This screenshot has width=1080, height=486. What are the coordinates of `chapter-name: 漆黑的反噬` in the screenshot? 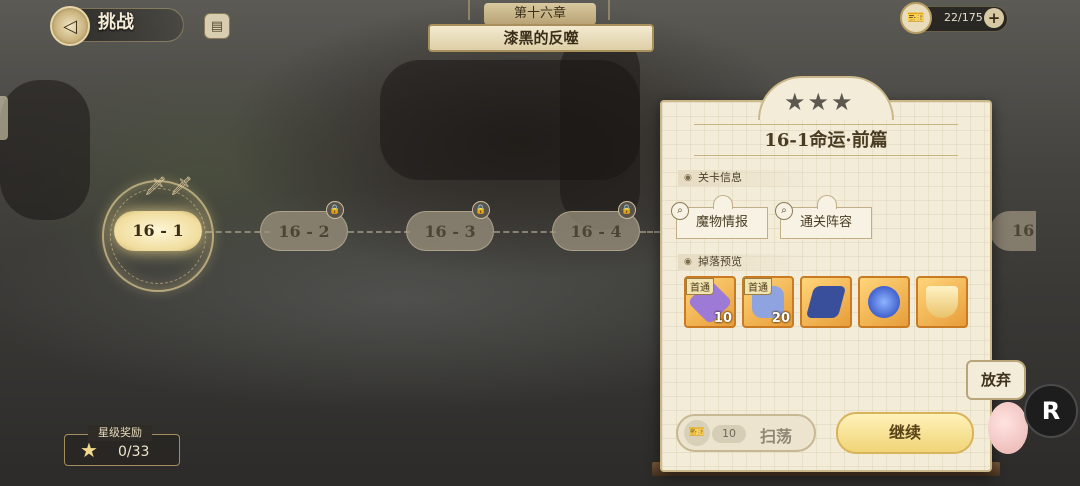 It's located at (541, 38).